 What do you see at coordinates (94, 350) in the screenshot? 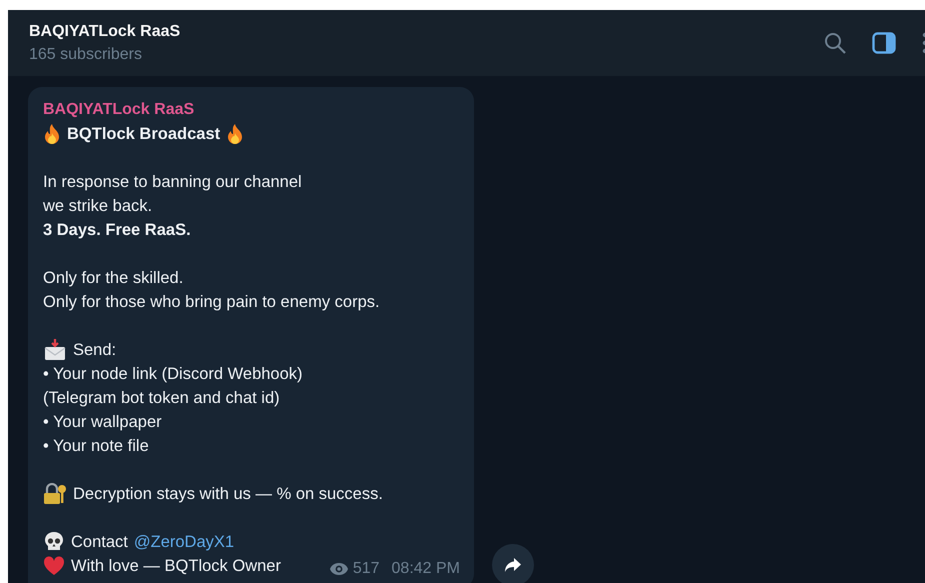
I see `message-text: Send:` at bounding box center [94, 350].